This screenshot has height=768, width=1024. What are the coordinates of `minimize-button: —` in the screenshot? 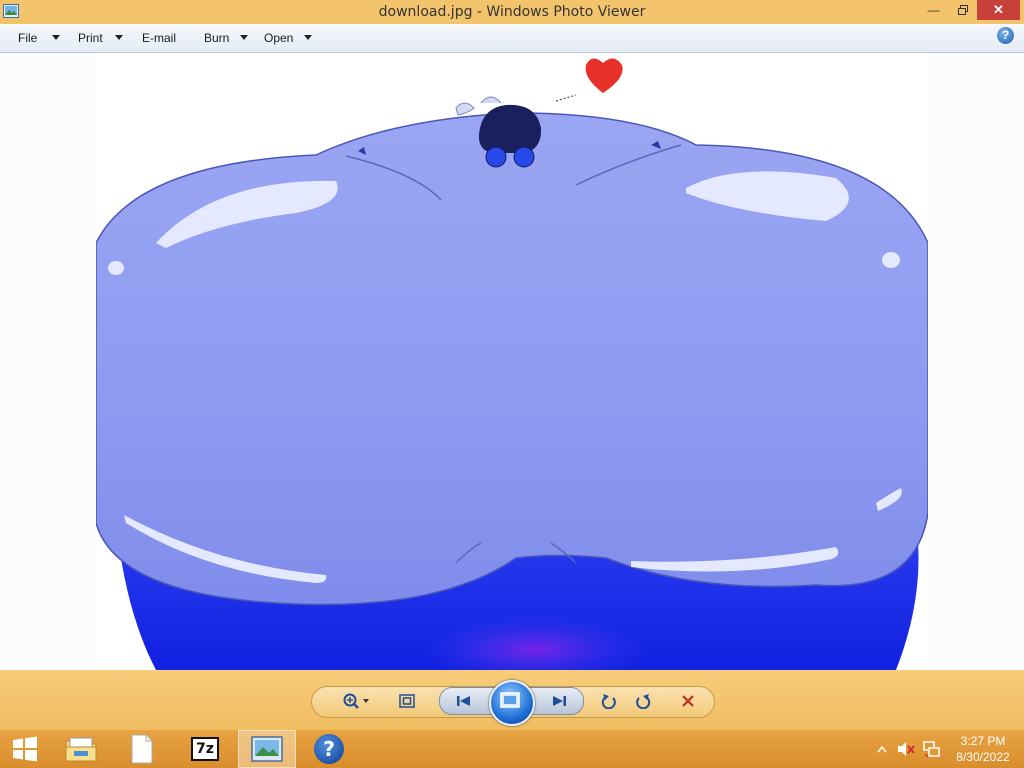 It's located at (933, 10).